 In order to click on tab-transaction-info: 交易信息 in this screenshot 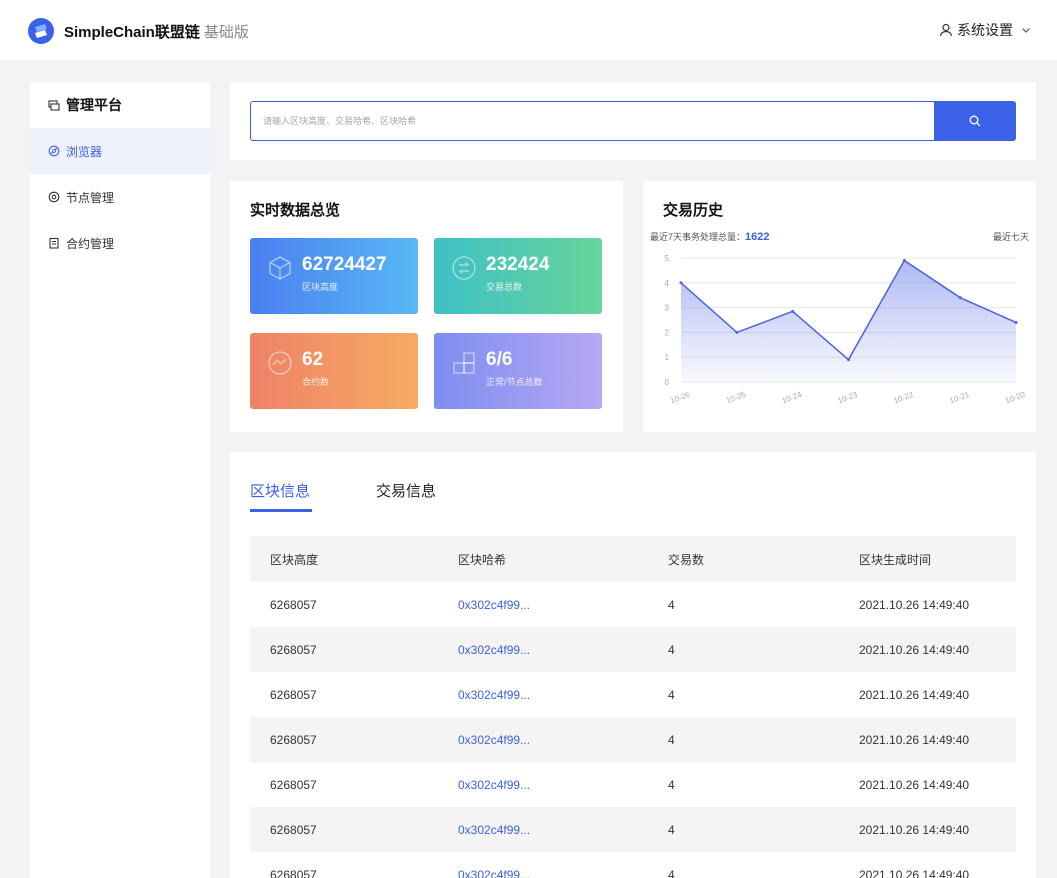, I will do `click(406, 490)`.